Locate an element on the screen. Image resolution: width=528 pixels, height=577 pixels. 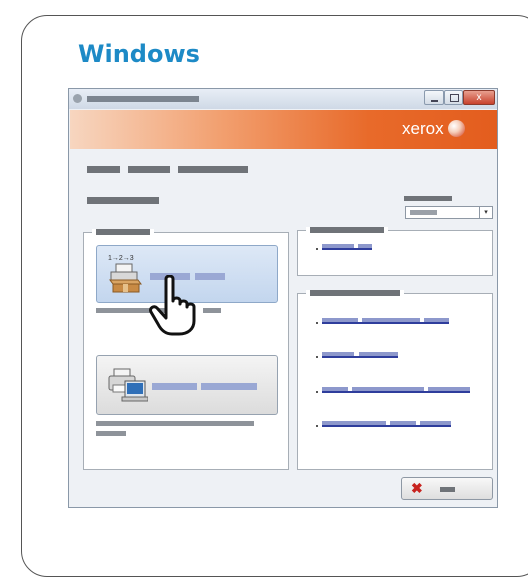
window-titlebar: x is located at coordinates (283, 99).